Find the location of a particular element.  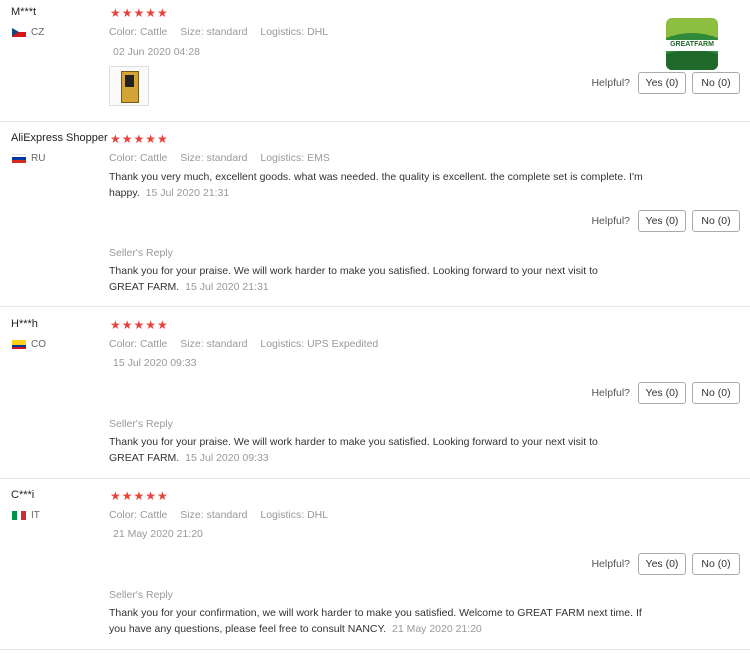

reviewer-name: C***i is located at coordinates (23, 495).